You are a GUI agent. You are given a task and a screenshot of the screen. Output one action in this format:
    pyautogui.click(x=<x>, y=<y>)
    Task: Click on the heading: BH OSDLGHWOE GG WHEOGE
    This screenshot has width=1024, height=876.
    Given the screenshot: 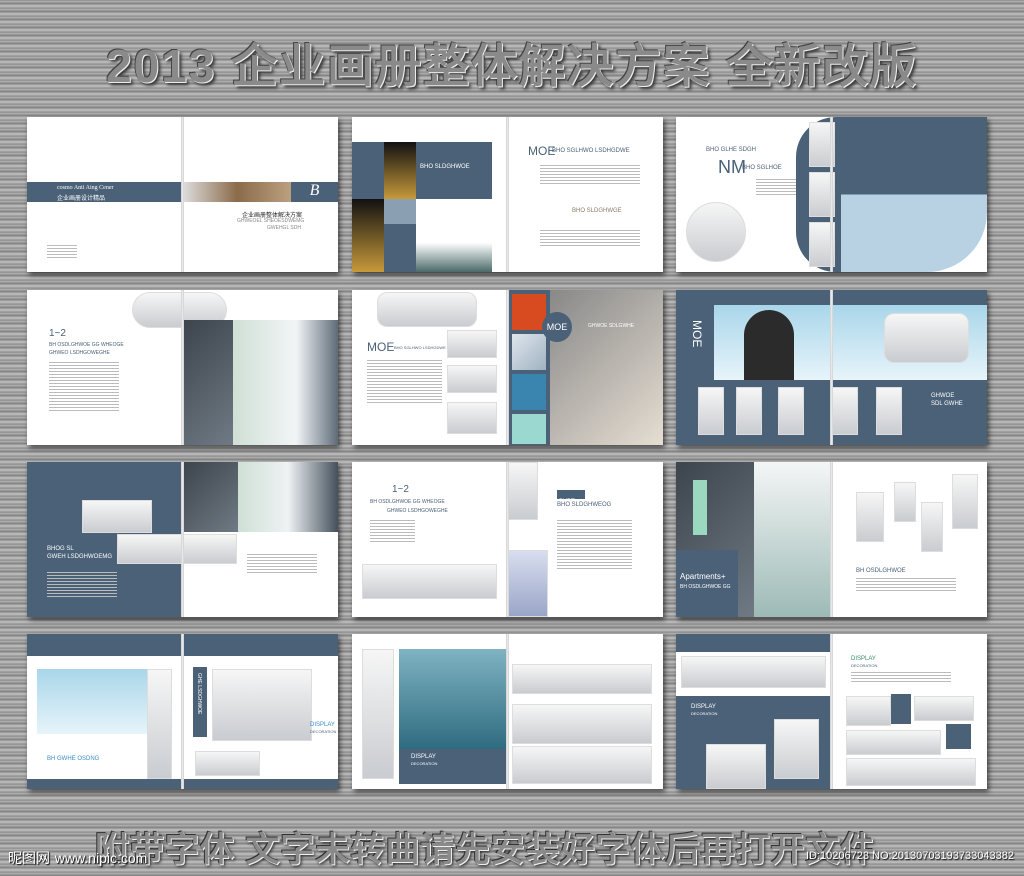 What is the action you would take?
    pyautogui.click(x=407, y=502)
    